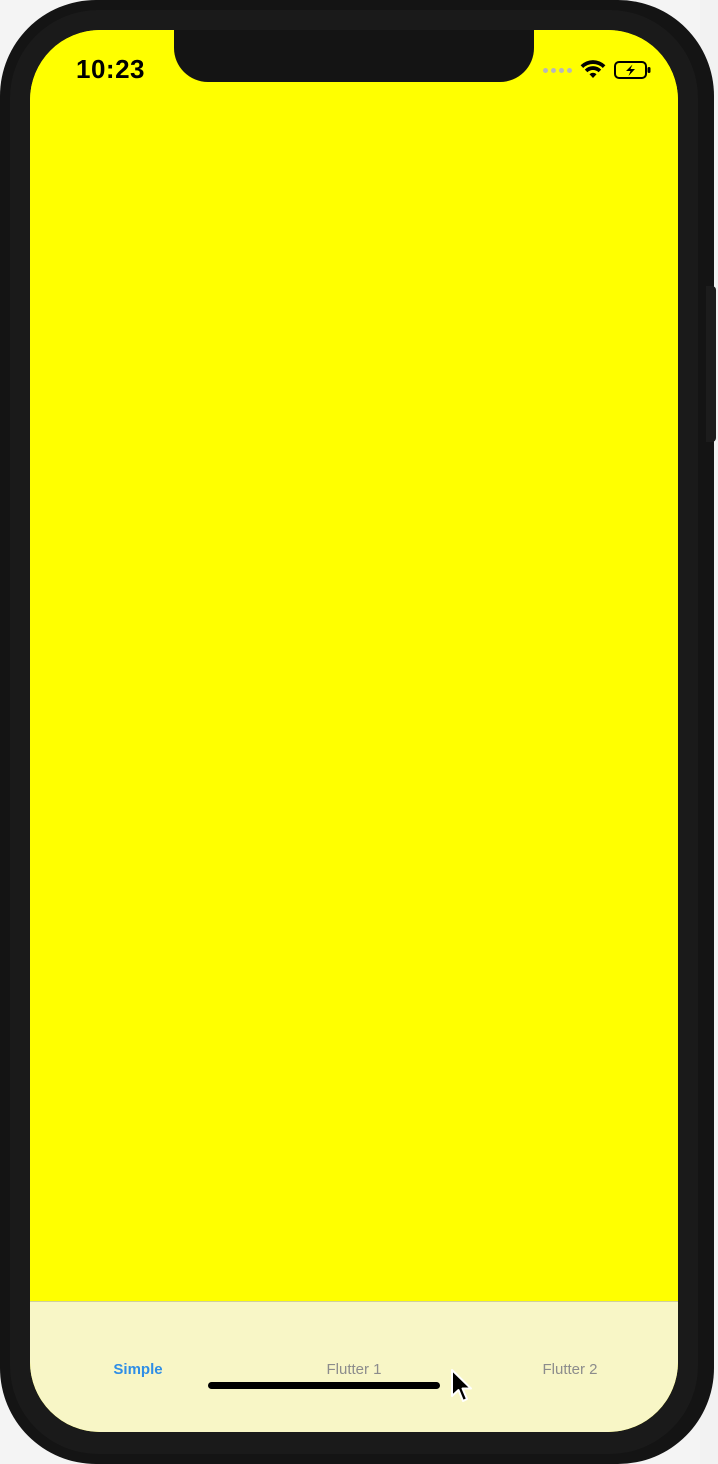  What do you see at coordinates (711, 364) in the screenshot?
I see `side-power-button` at bounding box center [711, 364].